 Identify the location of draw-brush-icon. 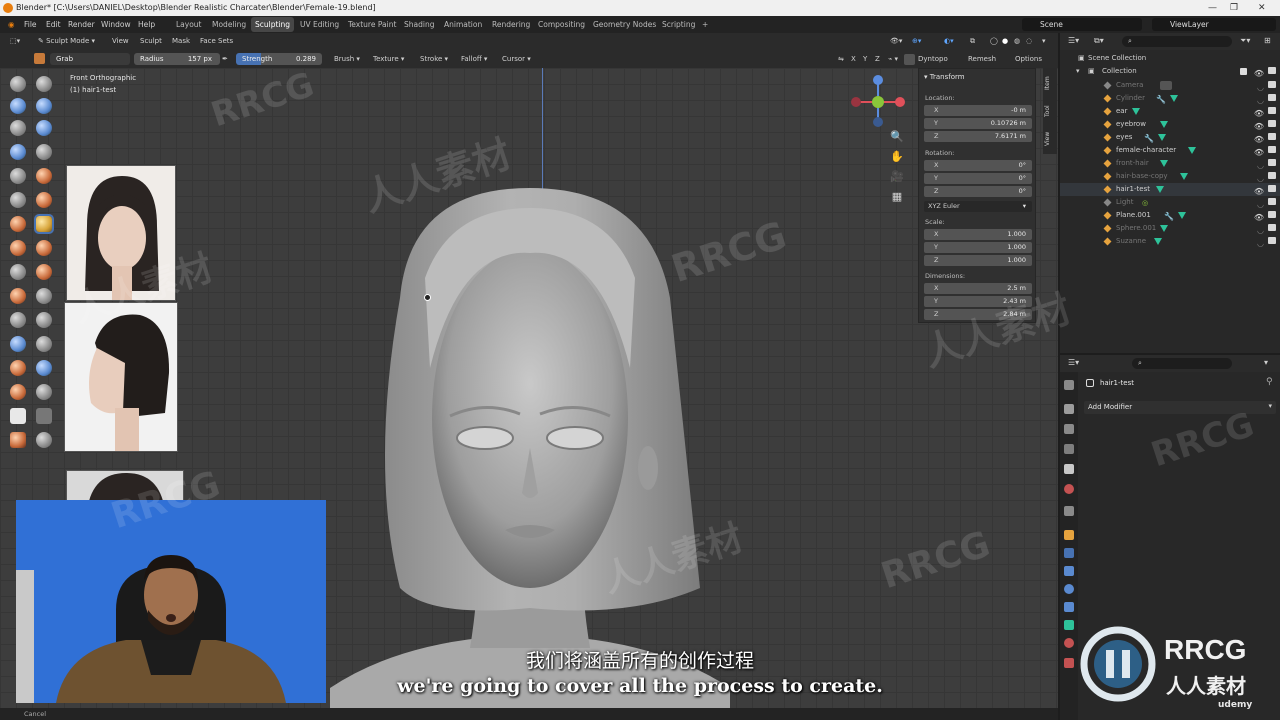
(18, 84).